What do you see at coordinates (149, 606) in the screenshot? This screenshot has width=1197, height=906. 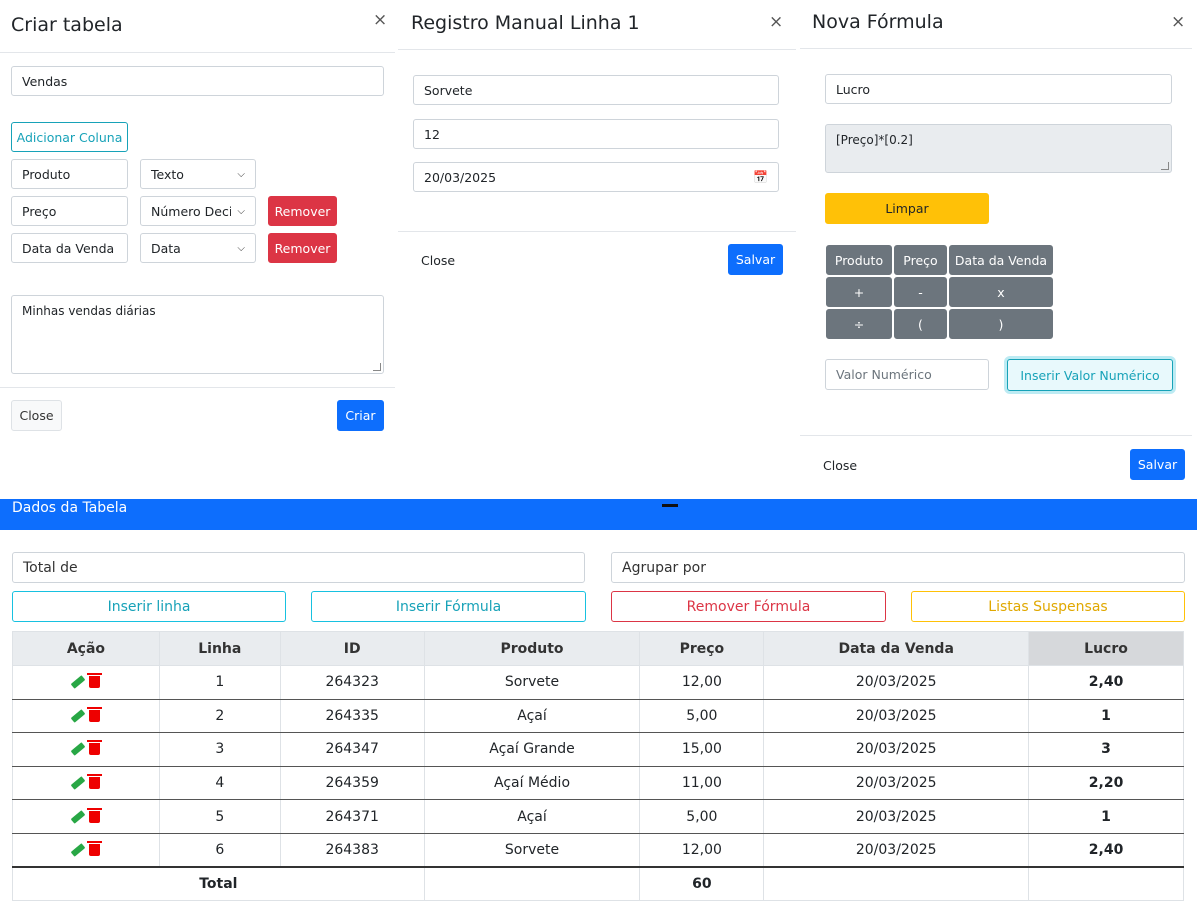 I see `insert-row-button: Inserir linha` at bounding box center [149, 606].